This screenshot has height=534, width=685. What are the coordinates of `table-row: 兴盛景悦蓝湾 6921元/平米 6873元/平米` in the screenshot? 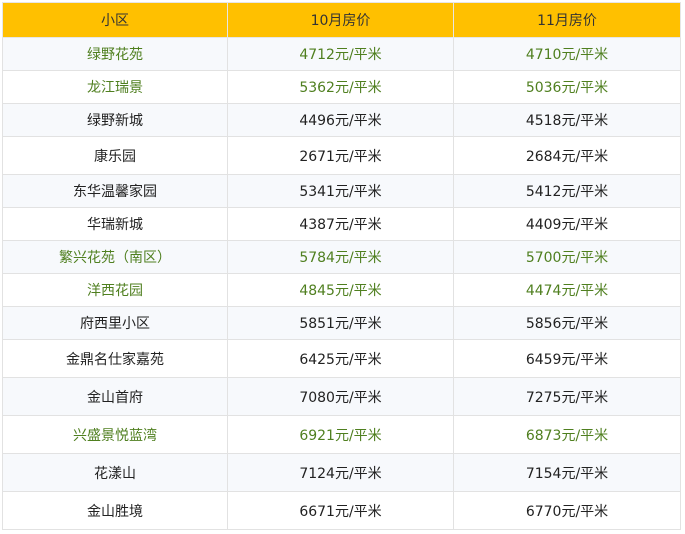 It's located at (341, 434).